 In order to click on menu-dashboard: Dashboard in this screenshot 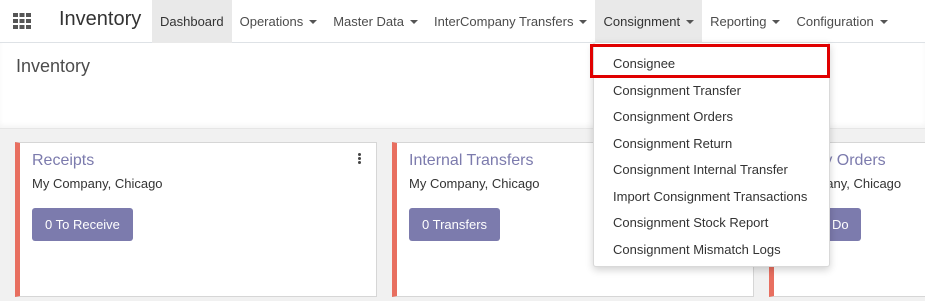, I will do `click(192, 21)`.